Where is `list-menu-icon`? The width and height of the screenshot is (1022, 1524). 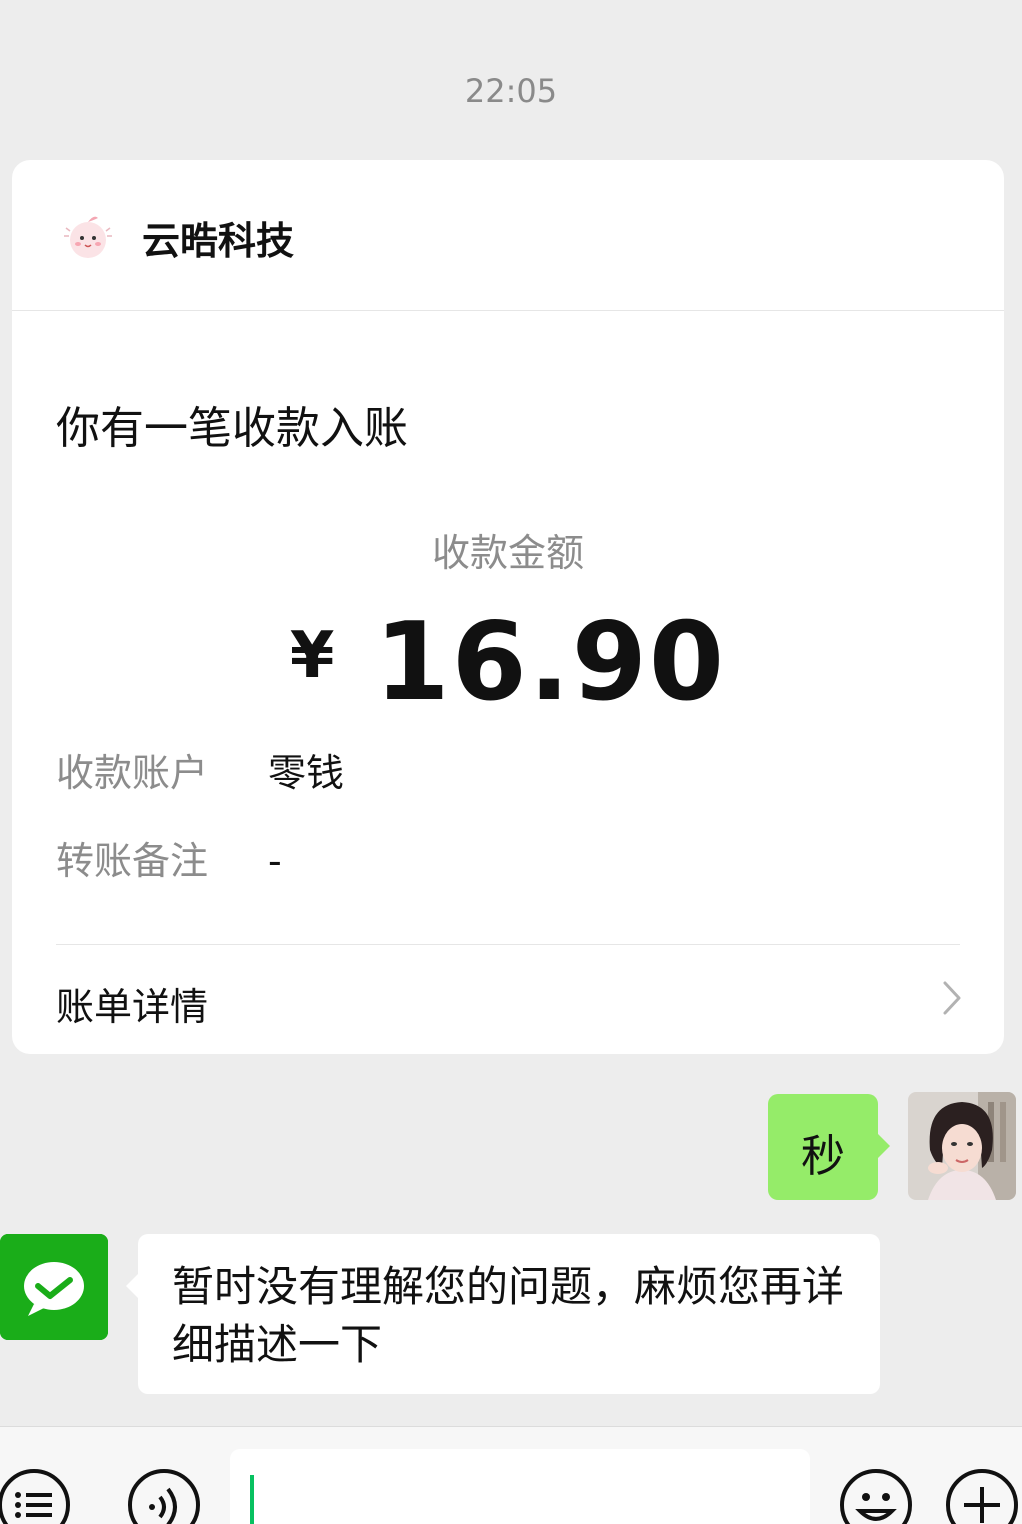
list-menu-icon is located at coordinates (36, 1495).